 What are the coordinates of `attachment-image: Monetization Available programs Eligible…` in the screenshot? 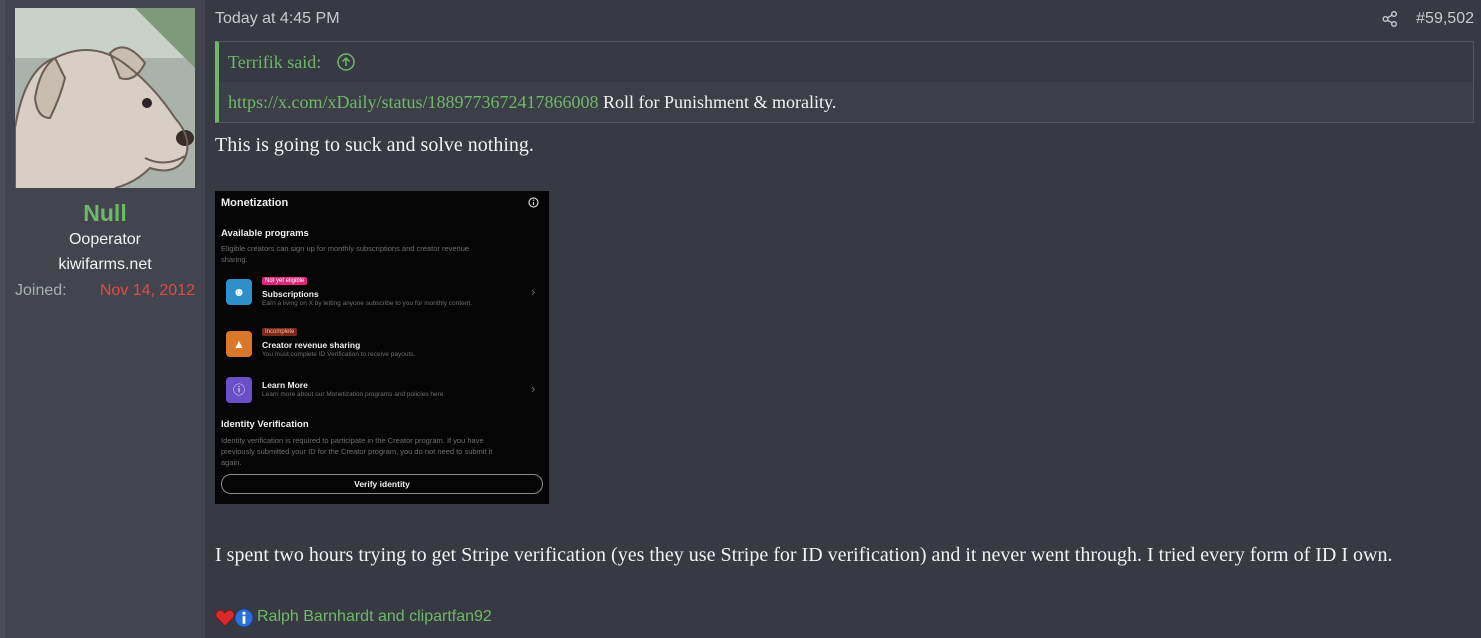 It's located at (382, 347).